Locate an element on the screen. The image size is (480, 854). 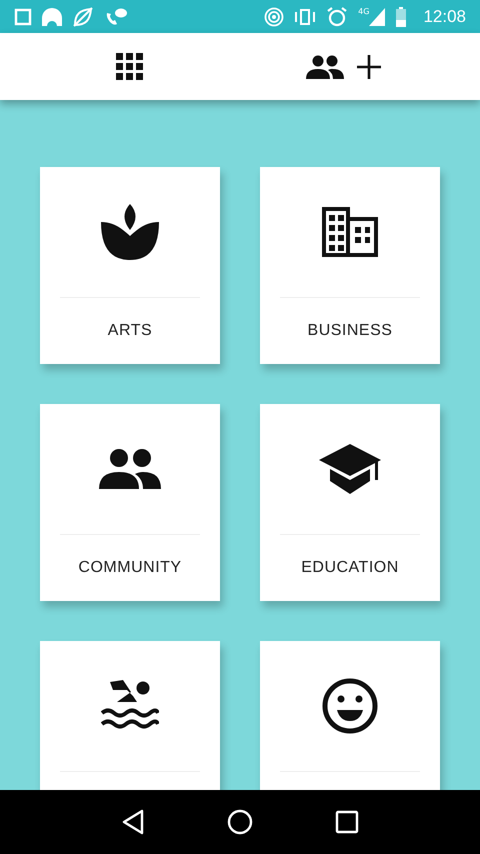
network-type-label: 4G is located at coordinates (364, 12).